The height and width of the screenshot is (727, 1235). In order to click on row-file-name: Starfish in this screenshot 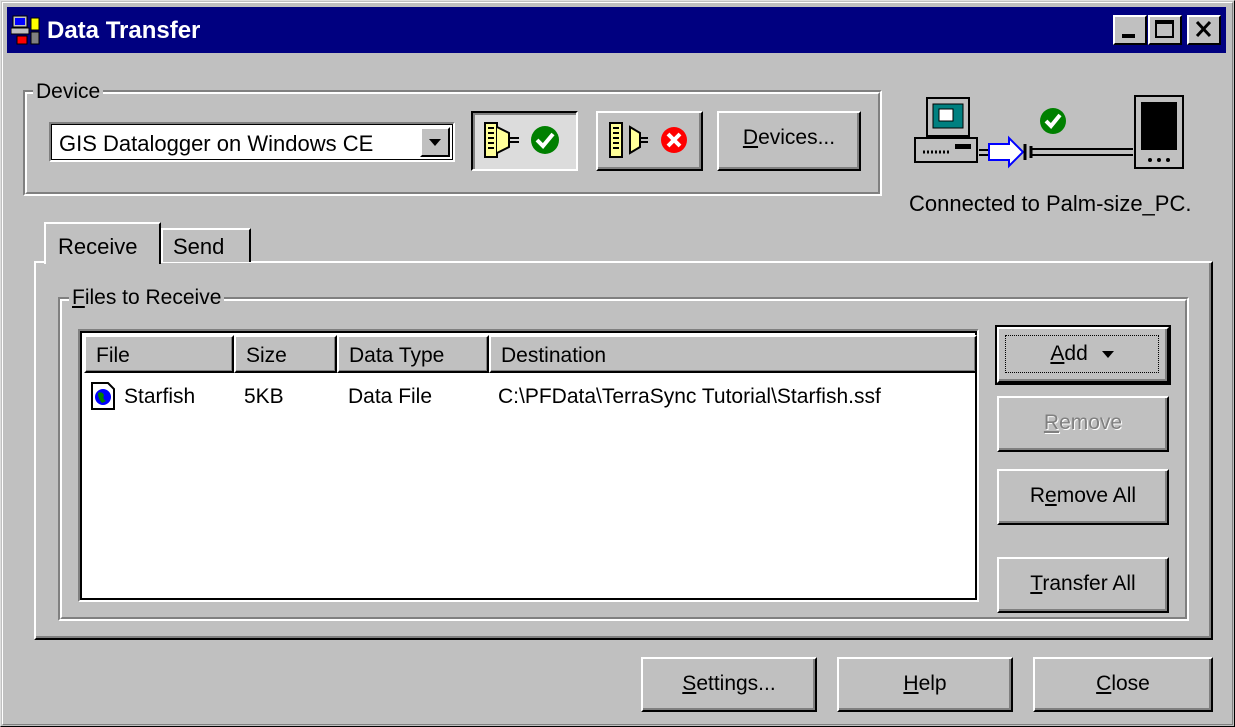, I will do `click(160, 396)`.